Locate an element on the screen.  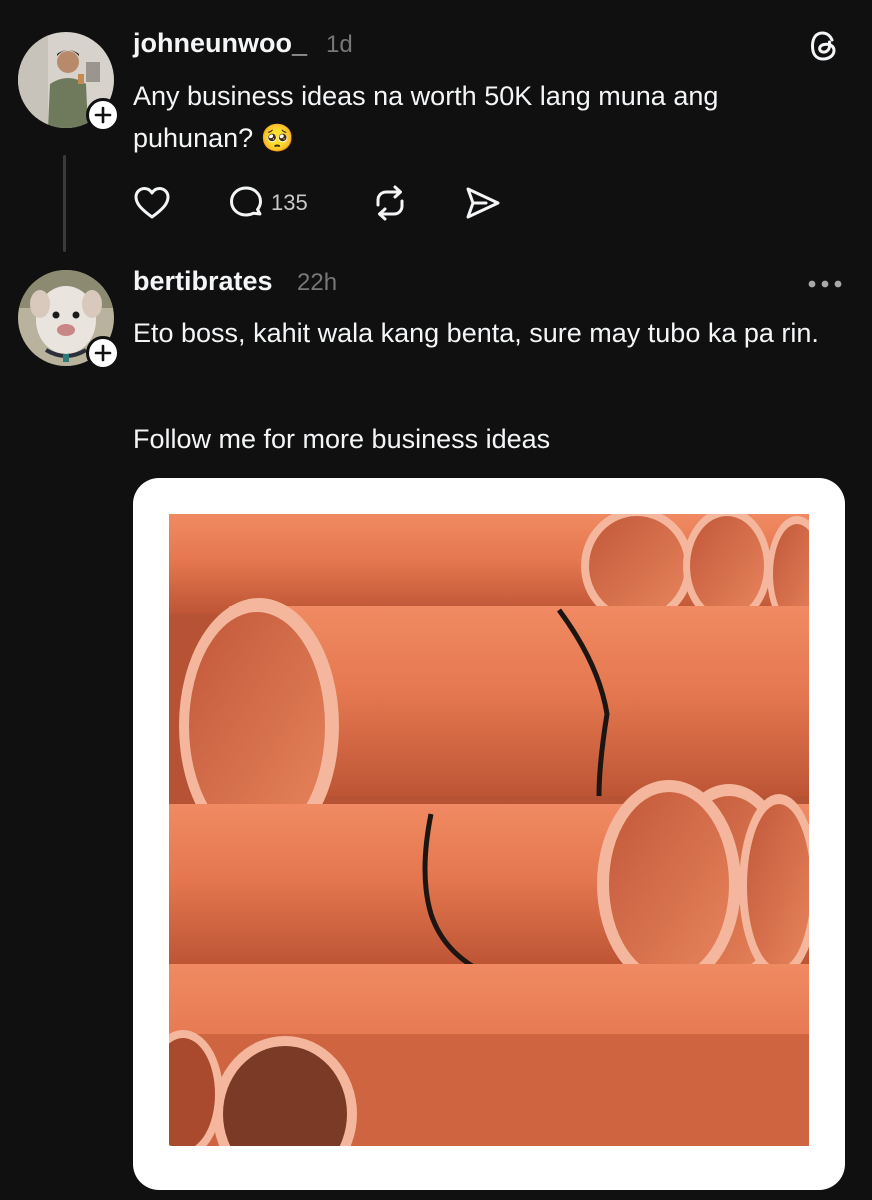
post2-username: bertibrates is located at coordinates (203, 281).